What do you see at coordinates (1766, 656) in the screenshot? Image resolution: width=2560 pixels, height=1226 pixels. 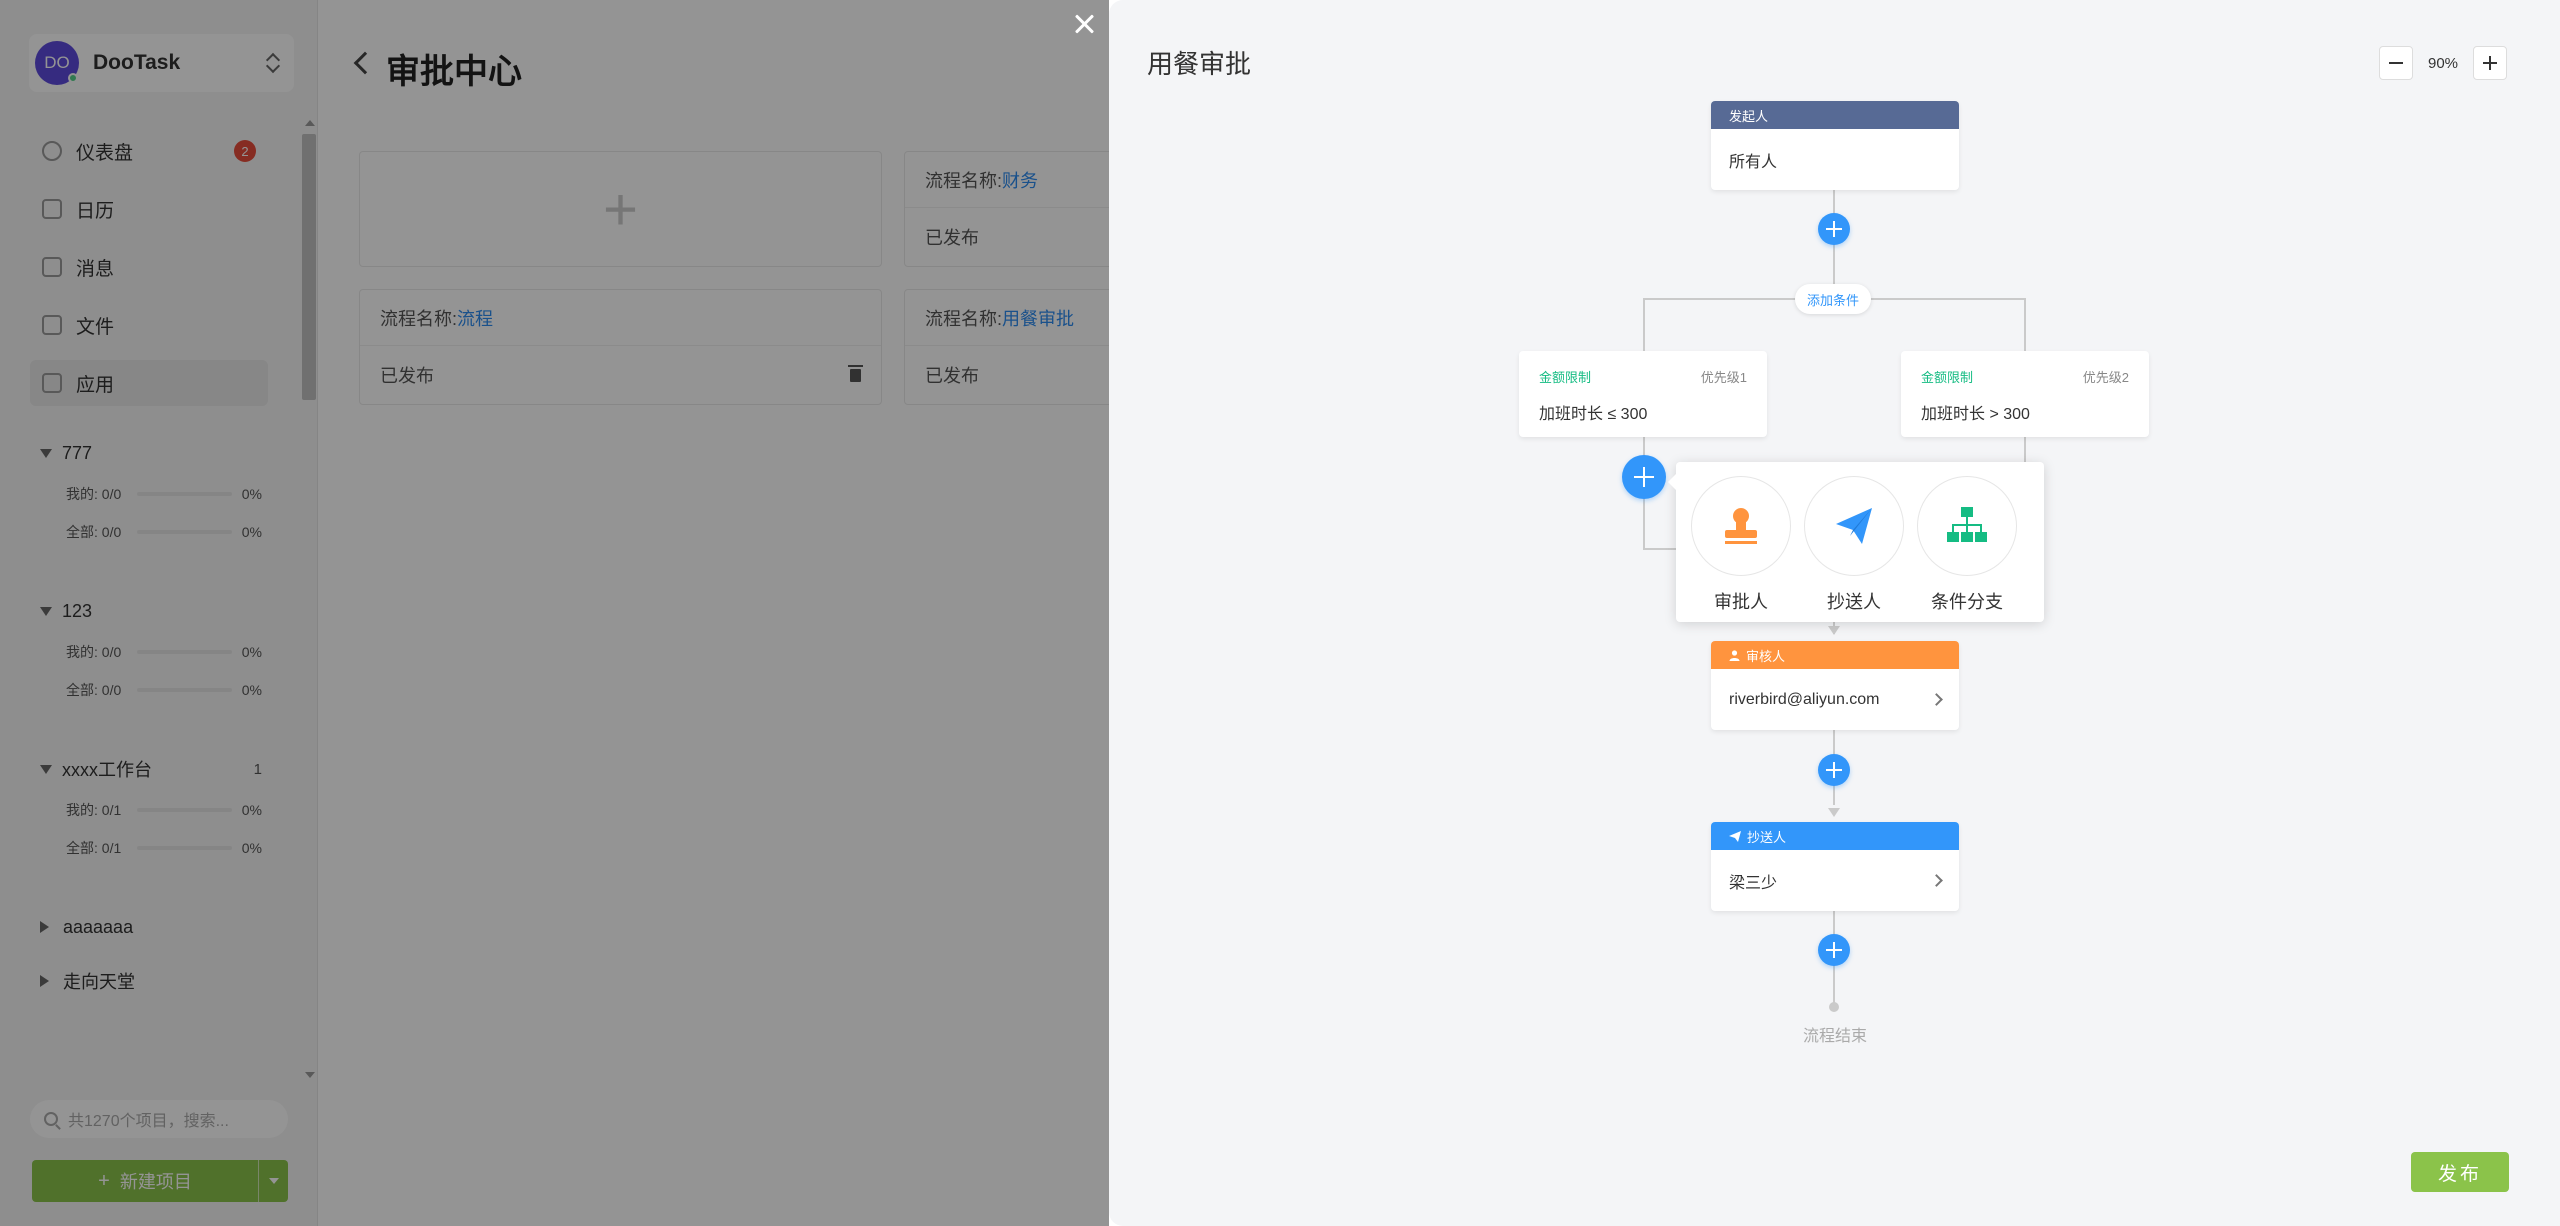 I see `node-header-label: 审核人` at bounding box center [1766, 656].